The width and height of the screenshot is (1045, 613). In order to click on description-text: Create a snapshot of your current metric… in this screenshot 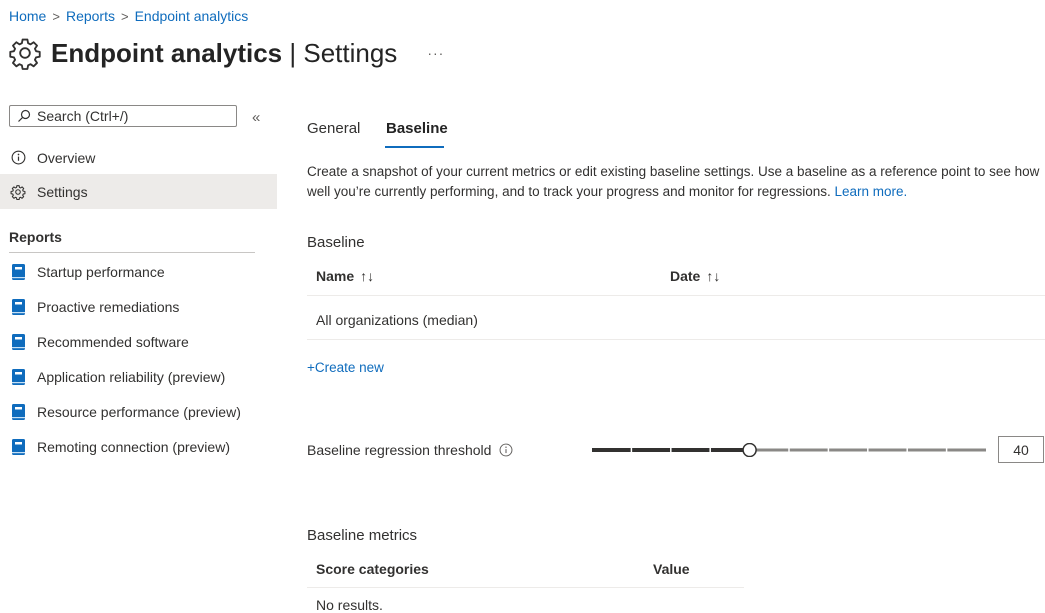, I will do `click(673, 181)`.